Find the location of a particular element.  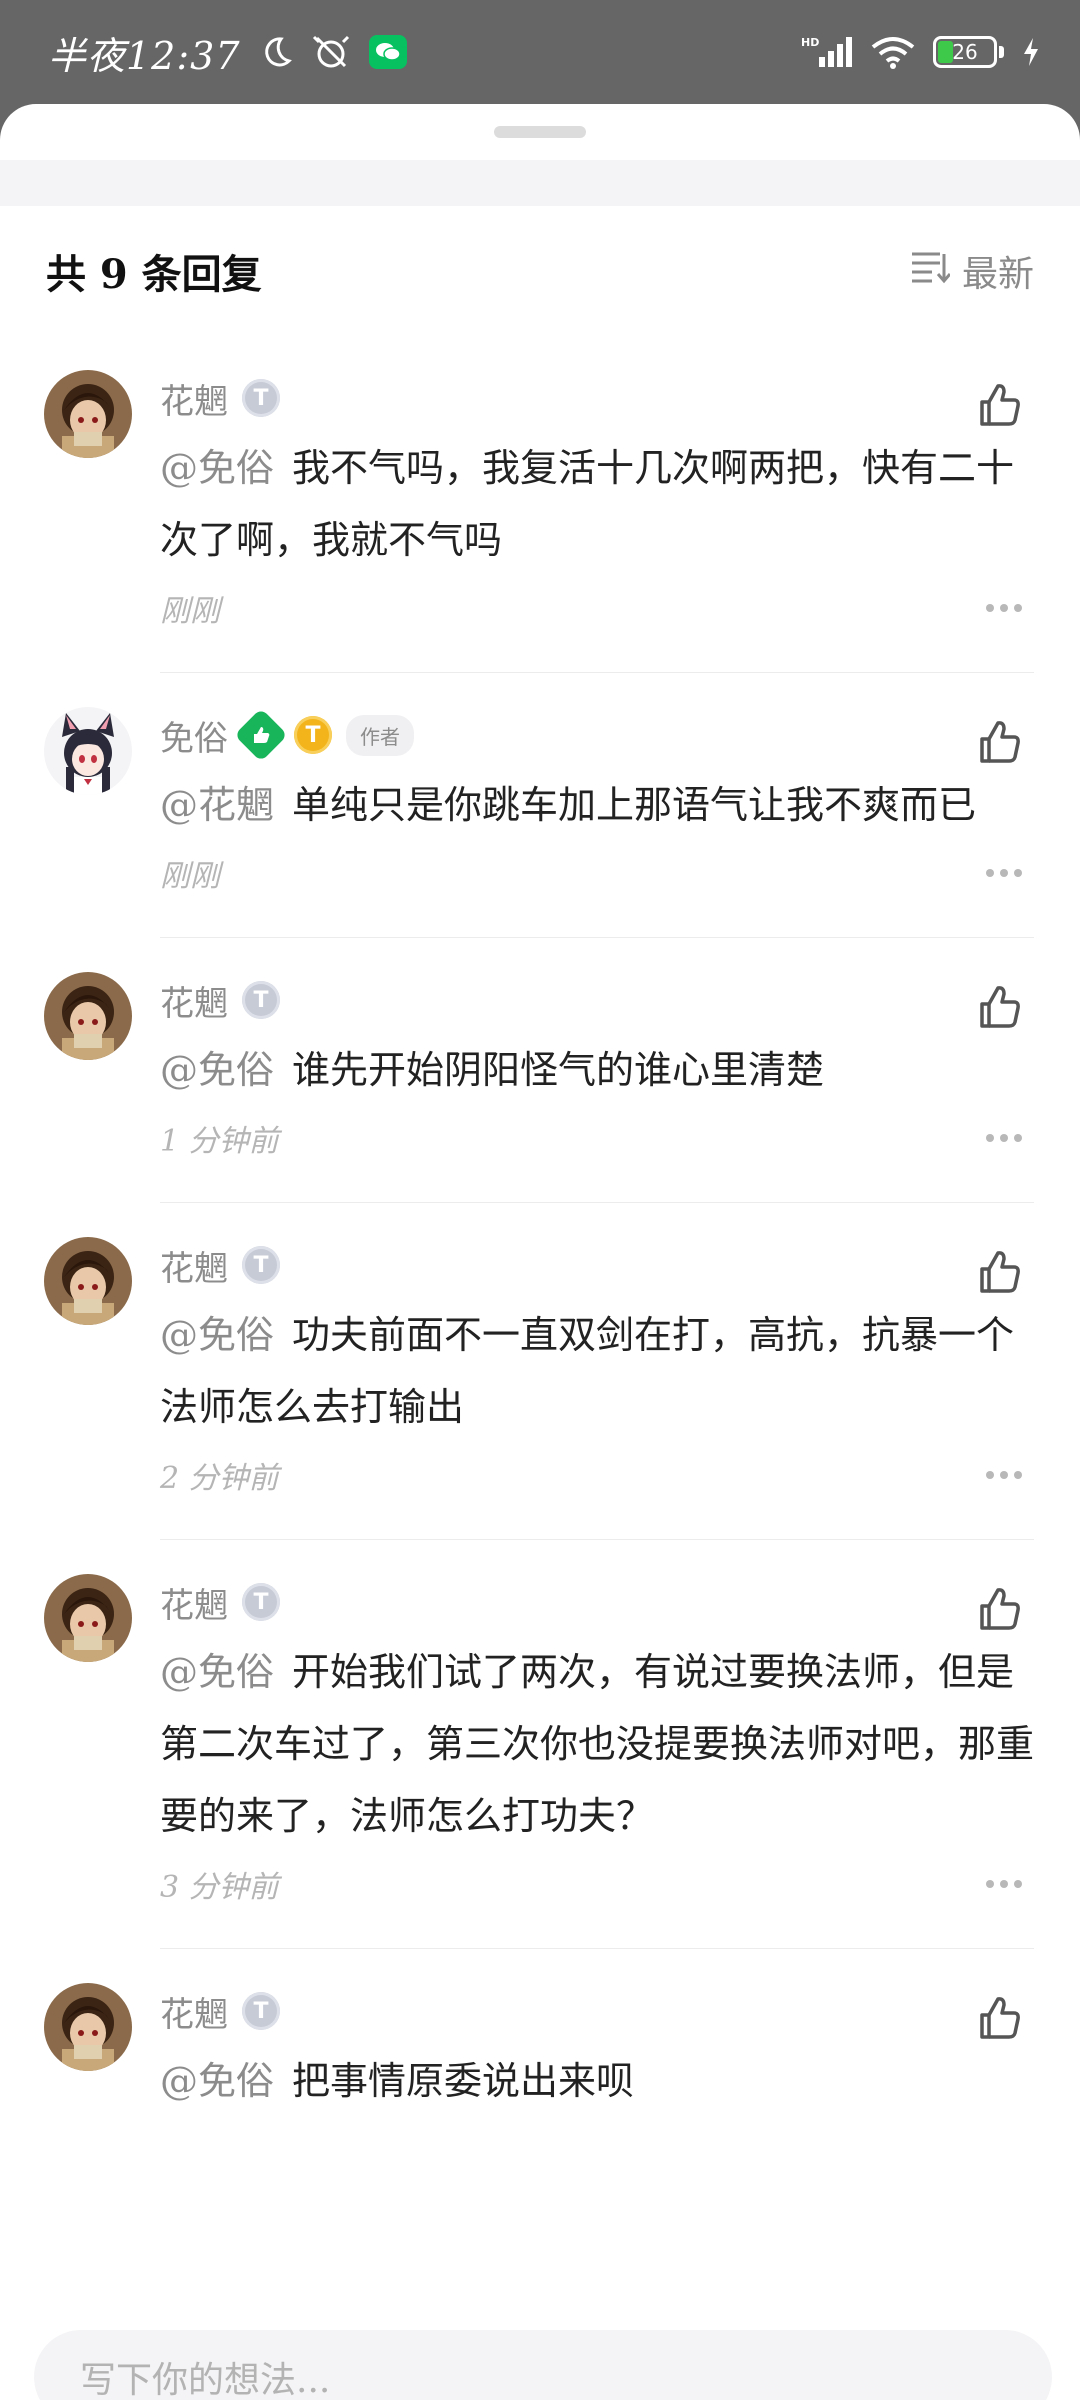

sort-button: 最新 is located at coordinates (972, 271).